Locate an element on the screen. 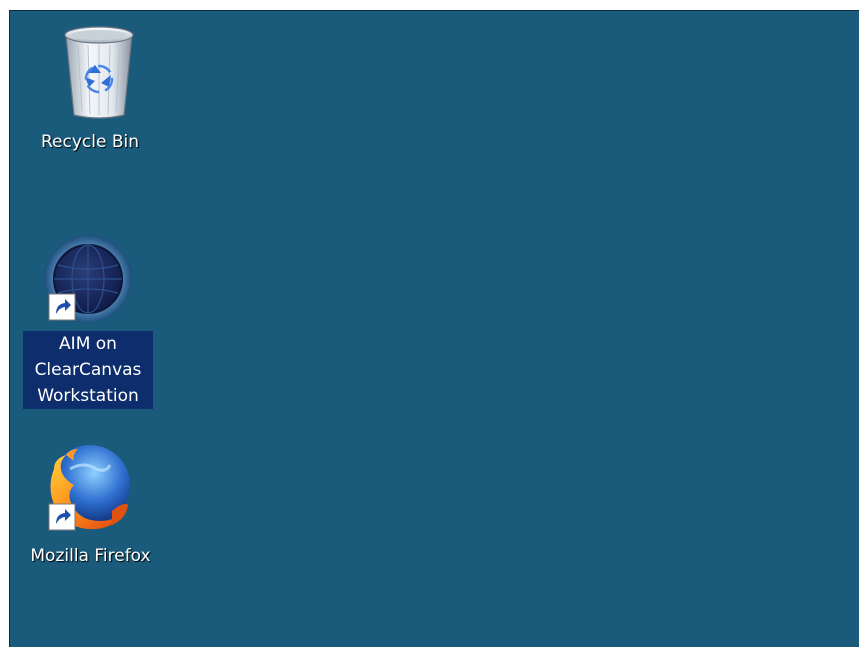 The height and width of the screenshot is (647, 859). desktop-icon-aim-clearcanvas: AIM on ClearCanvas Workstation is located at coordinates (90, 325).